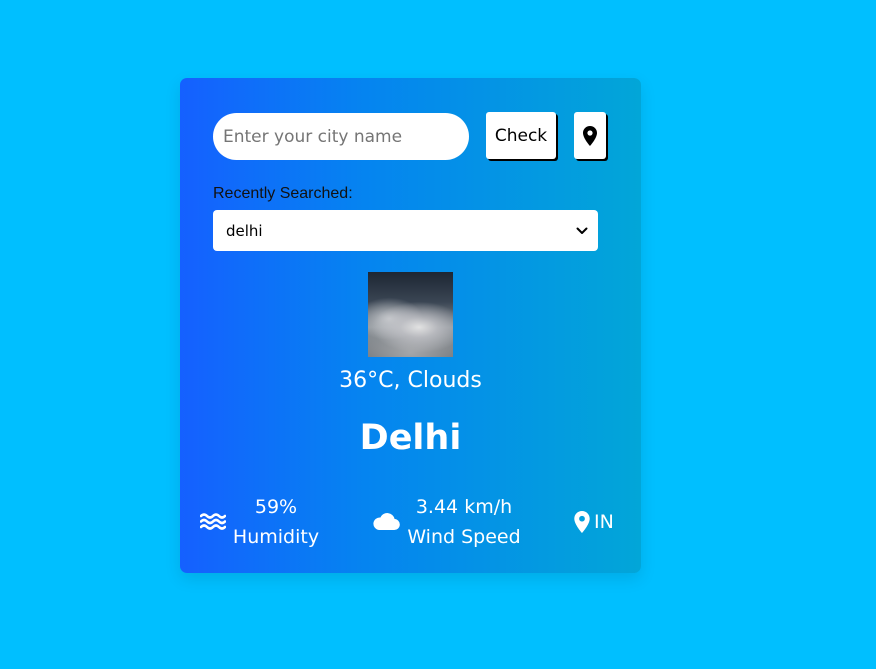  Describe the element at coordinates (410, 438) in the screenshot. I see `city-name-heading: Delhi` at that location.